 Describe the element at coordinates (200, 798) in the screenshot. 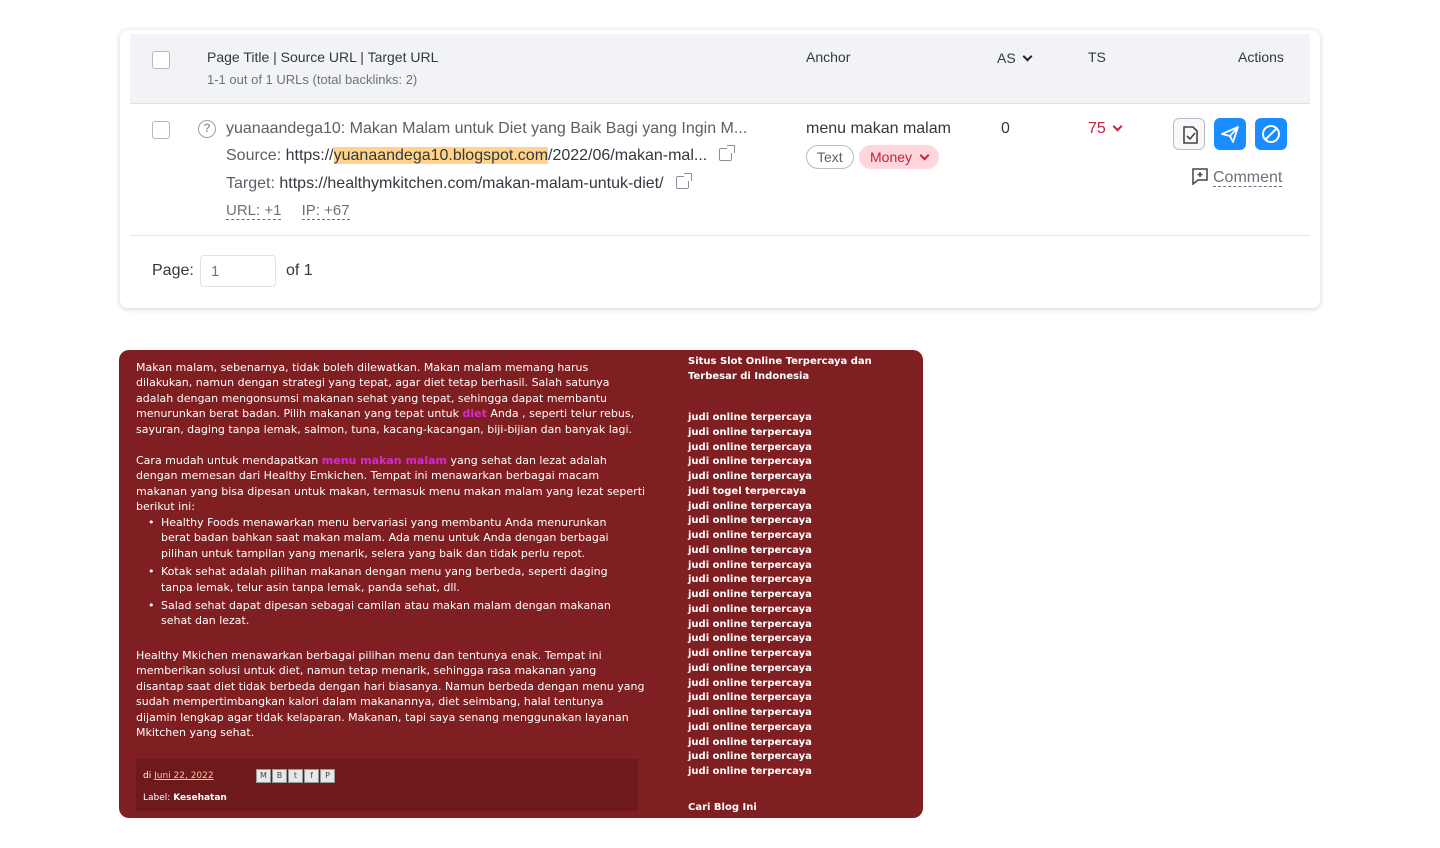

I see `label-link: Kesehatan` at that location.